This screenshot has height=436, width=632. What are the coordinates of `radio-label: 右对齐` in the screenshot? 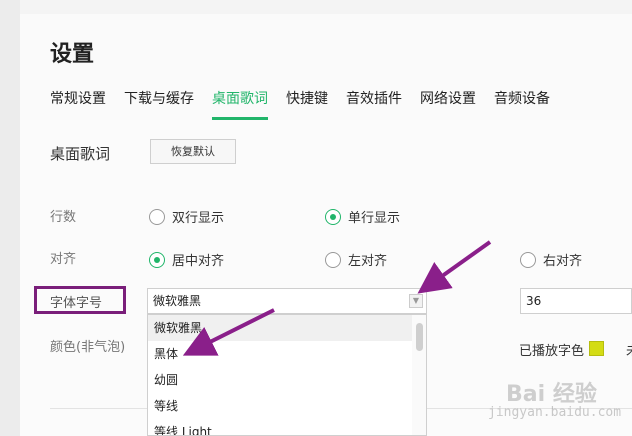 It's located at (563, 261).